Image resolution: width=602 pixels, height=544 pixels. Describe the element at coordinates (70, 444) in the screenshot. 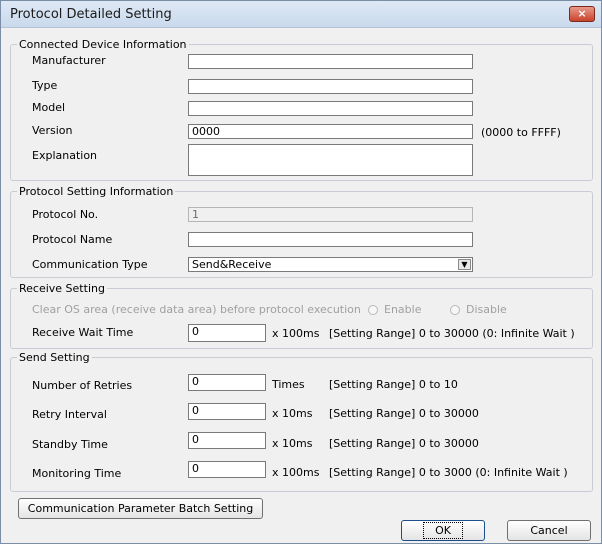

I see `standby-time-label: Standby Time` at that location.